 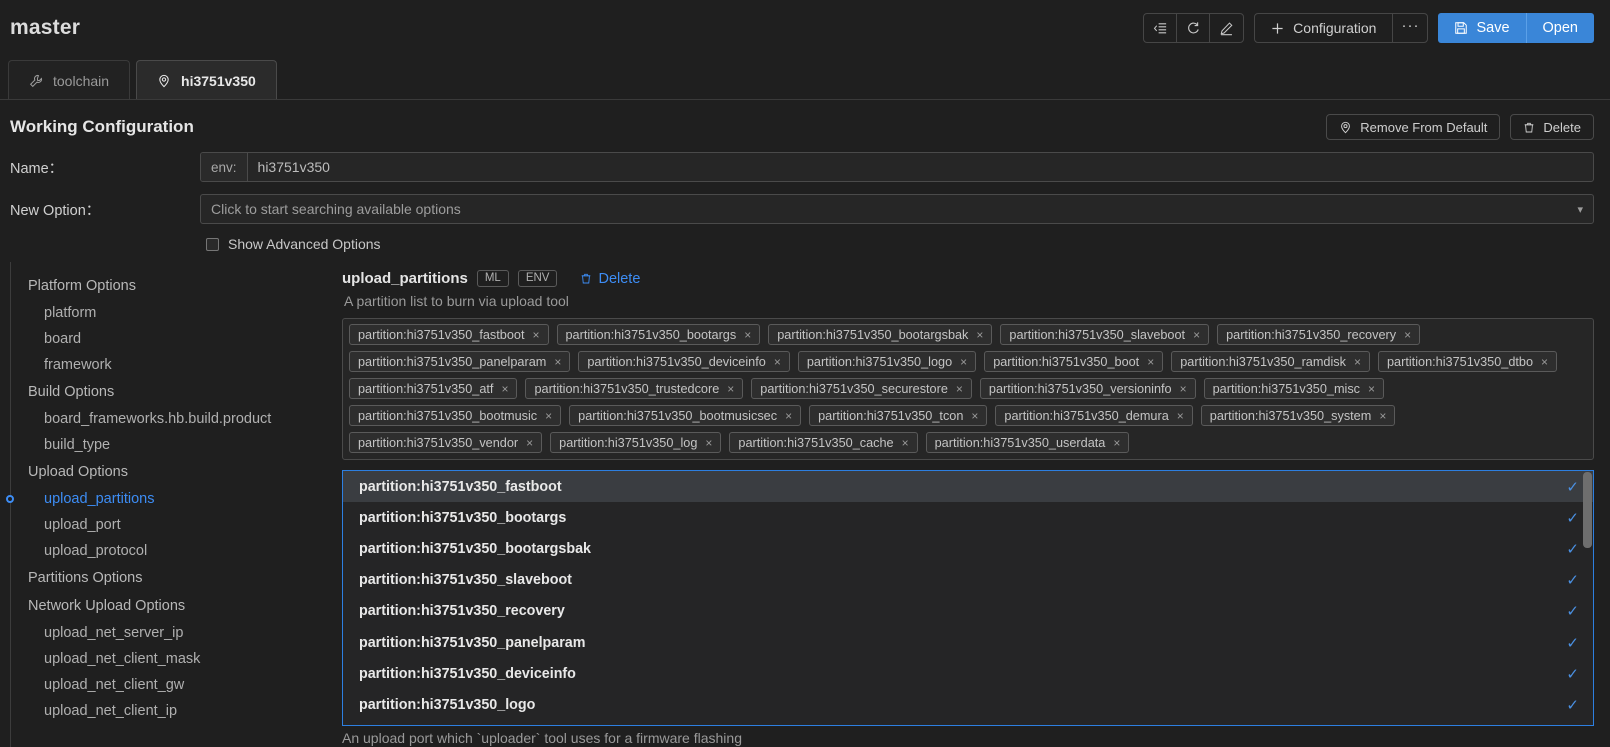 I want to click on dropdown-scrollbar, so click(x=1587, y=510).